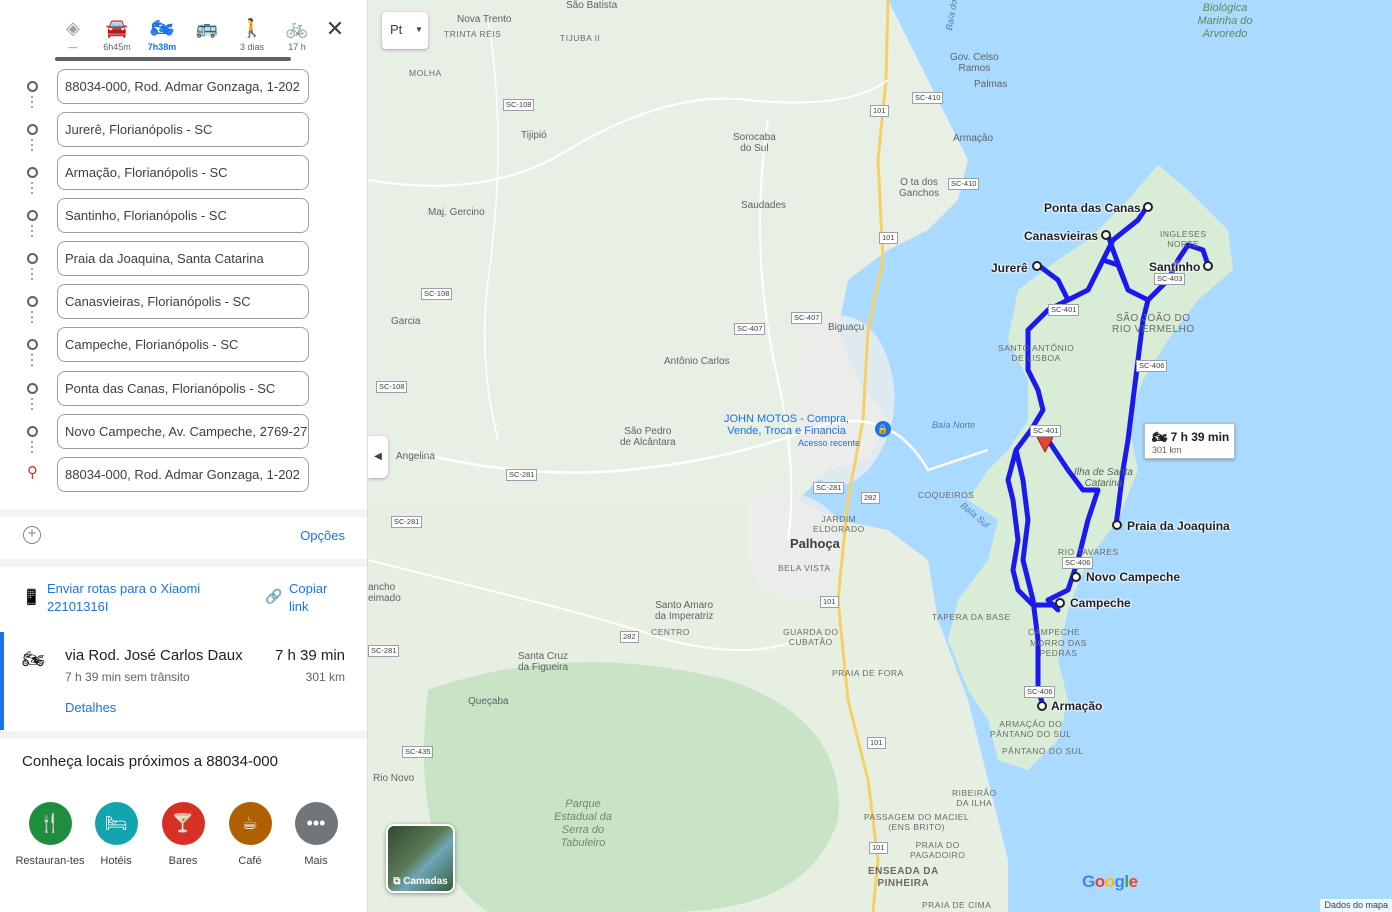 This screenshot has width=1392, height=912. What do you see at coordinates (183, 215) in the screenshot?
I see `waypoint-input: Santinho, Florianópolis - SC` at bounding box center [183, 215].